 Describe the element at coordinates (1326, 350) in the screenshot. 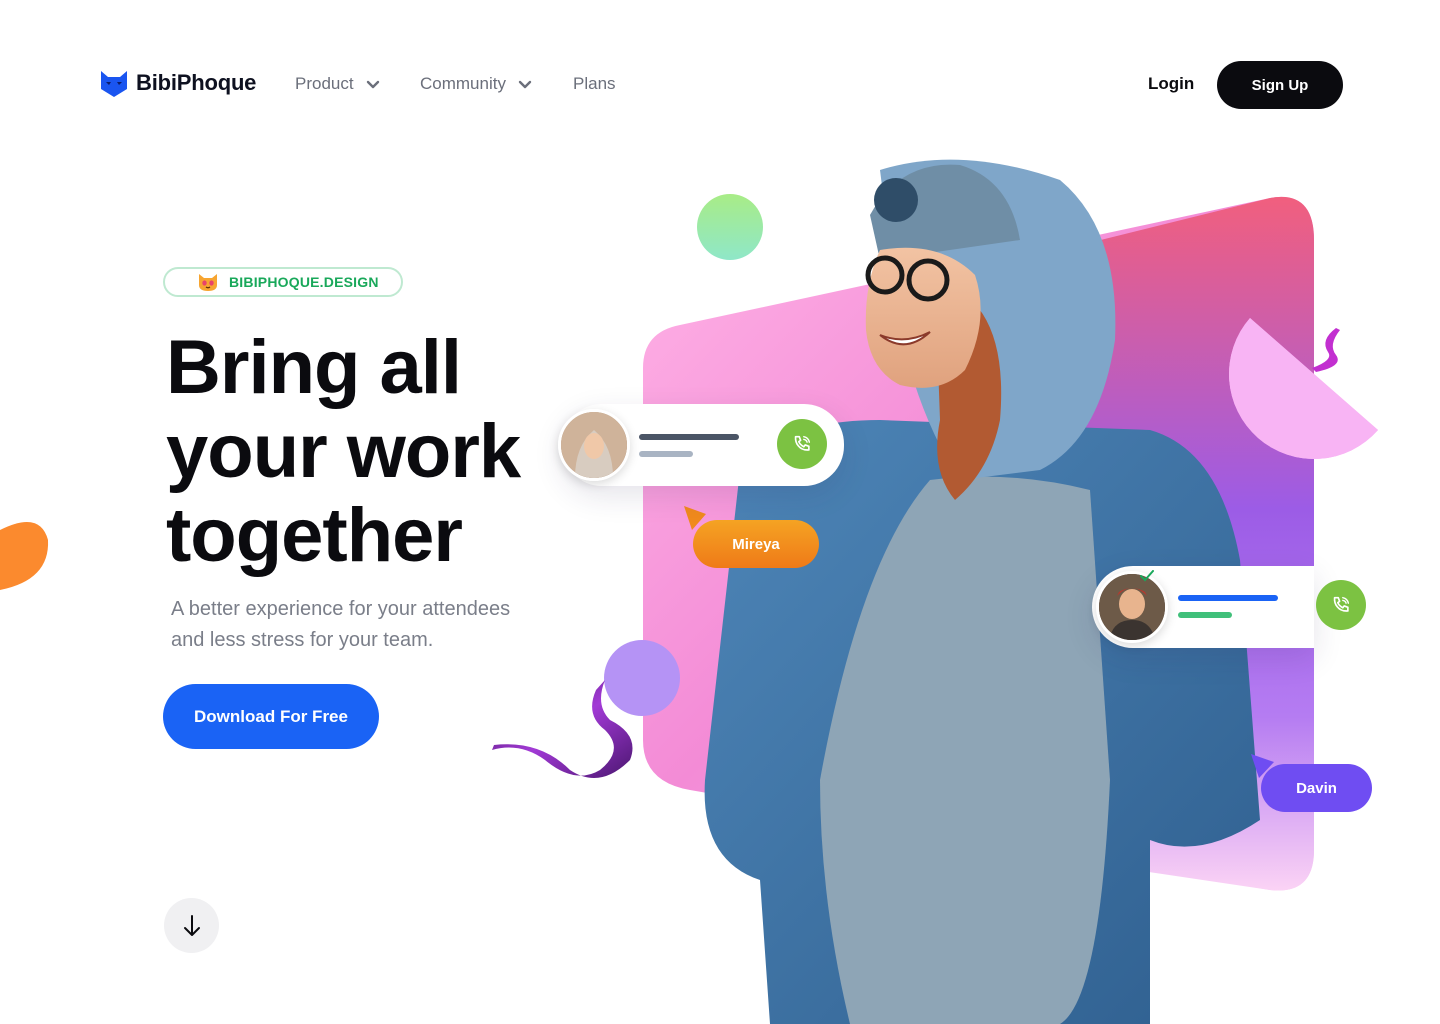

I see `magenta-ribbon-shape` at that location.